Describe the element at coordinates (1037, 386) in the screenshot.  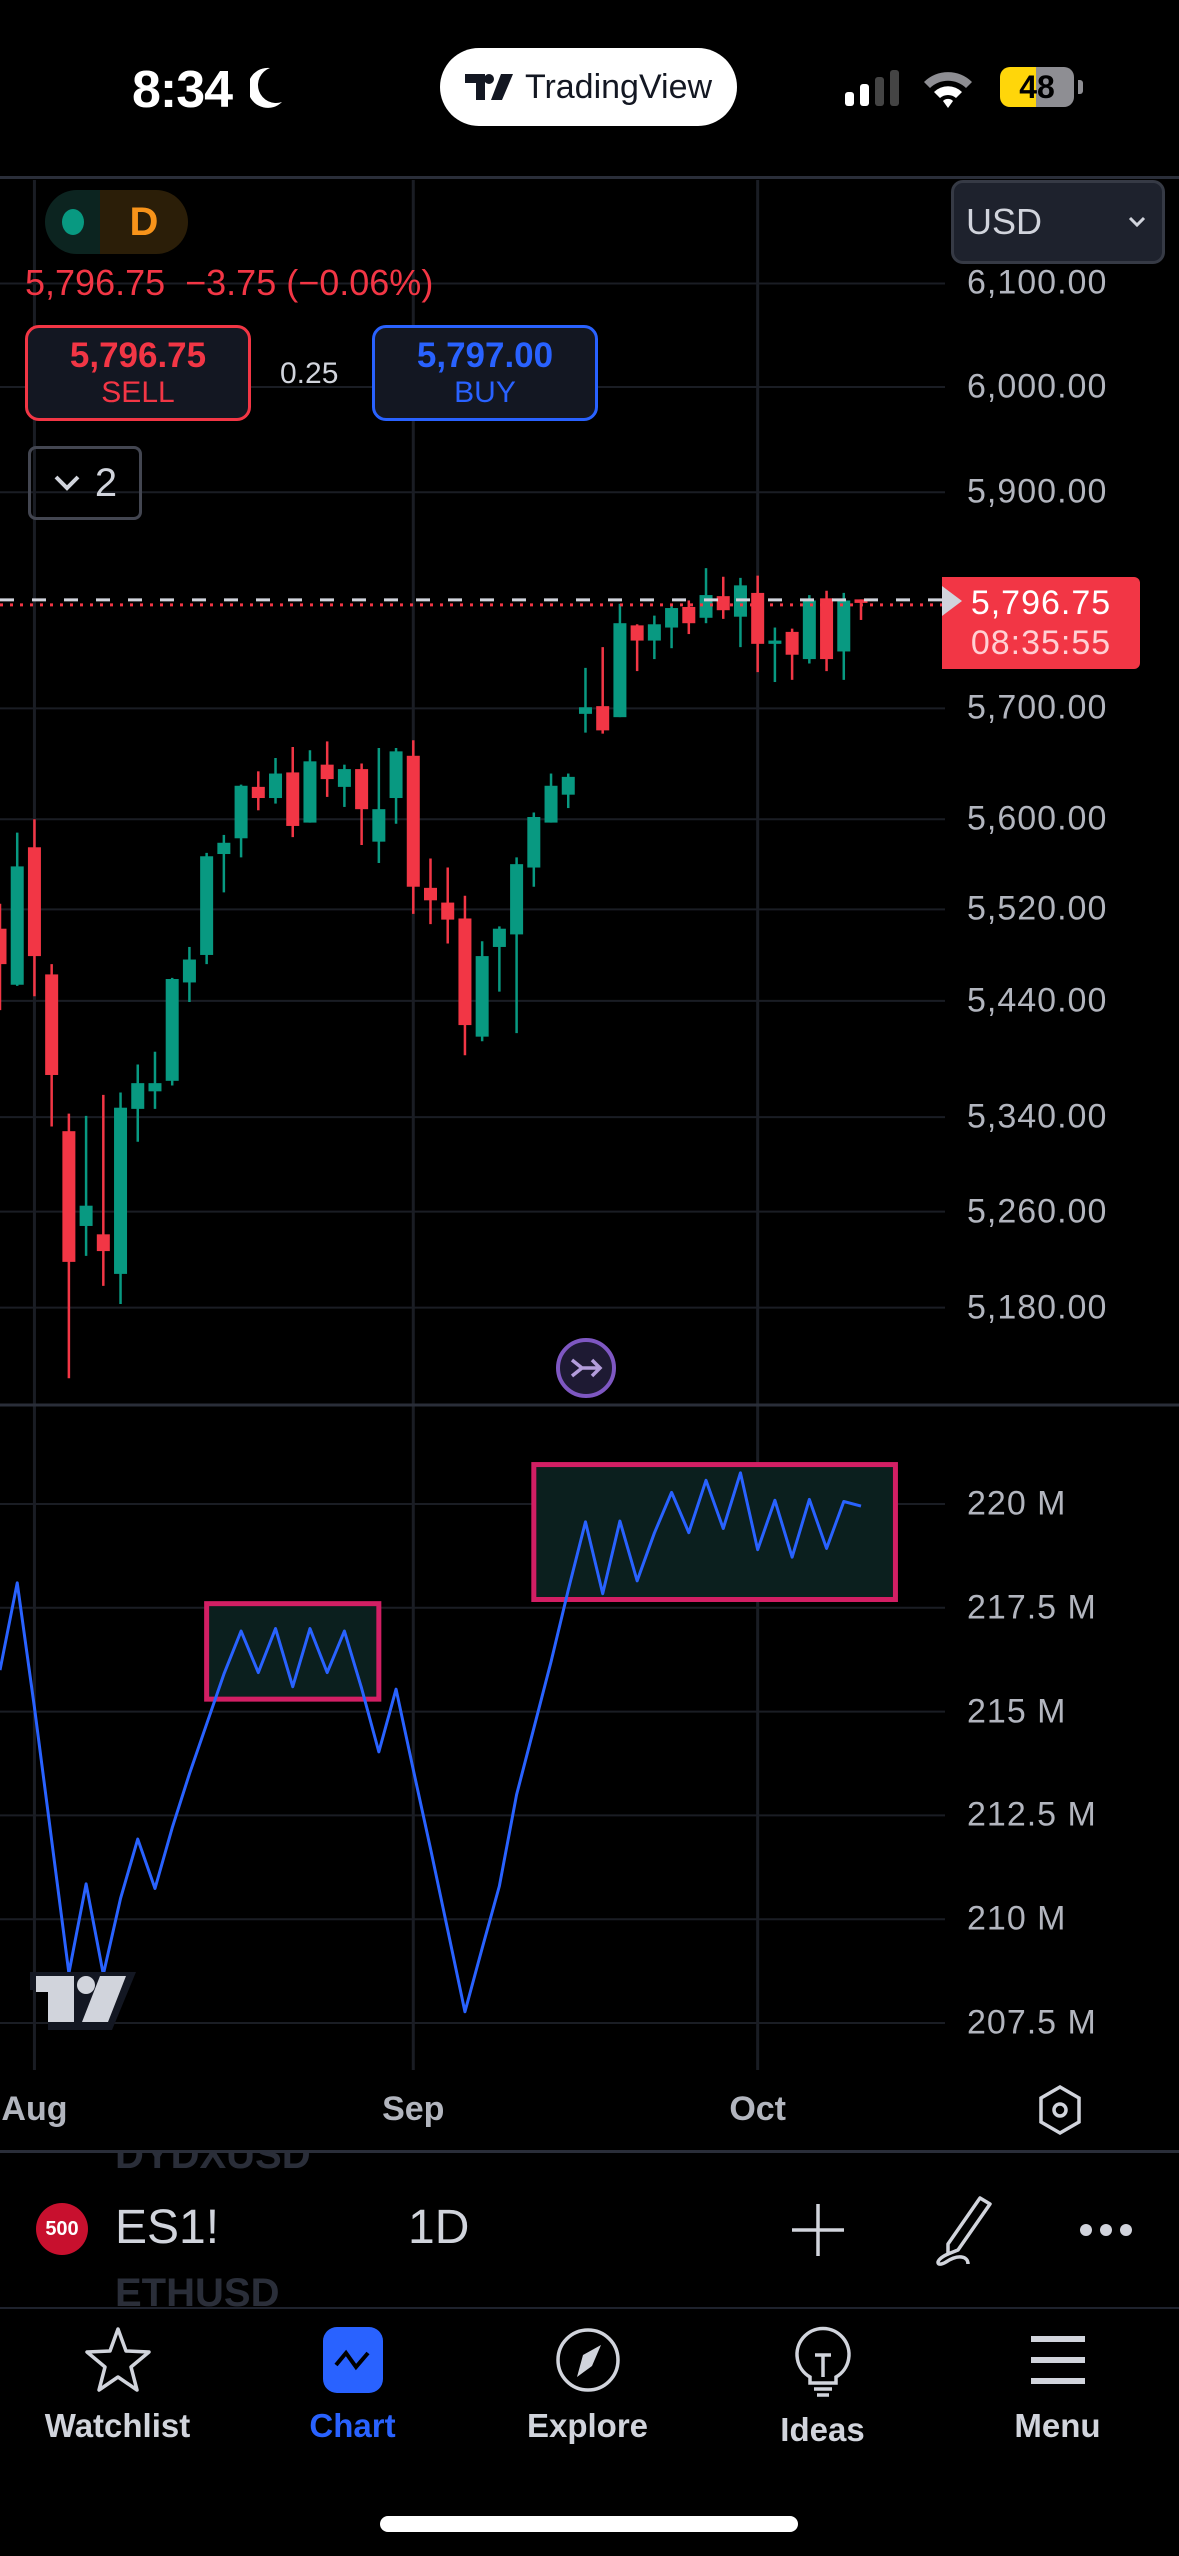
I see `price-axis-label: 6,000.00` at that location.